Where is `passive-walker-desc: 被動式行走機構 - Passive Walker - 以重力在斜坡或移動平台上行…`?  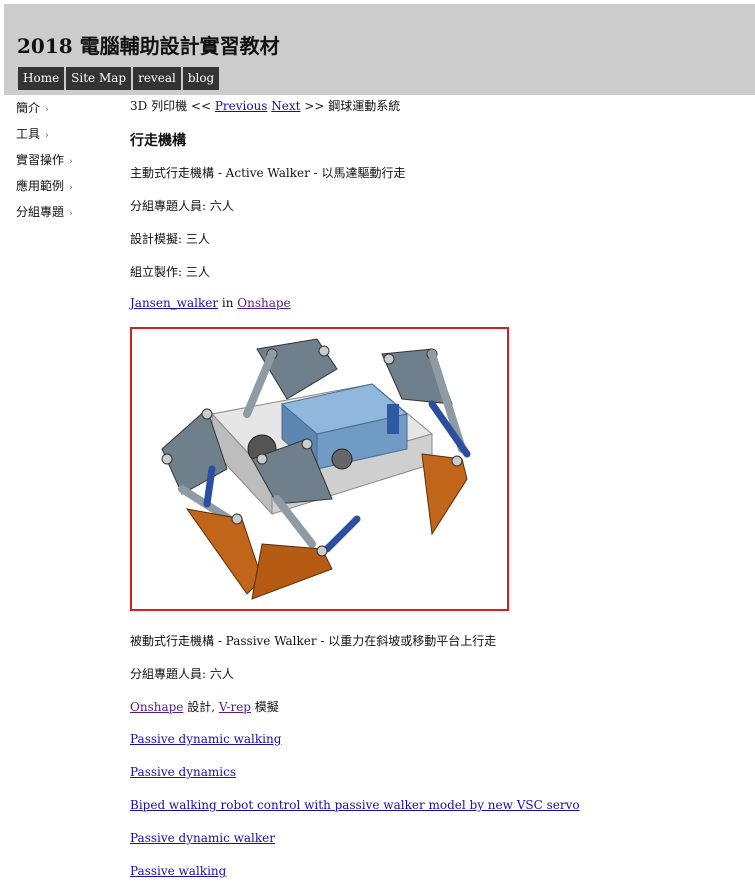 passive-walker-desc: 被動式行走機構 - Passive Walker - 以重力在斜坡或移動平台上行… is located at coordinates (313, 641).